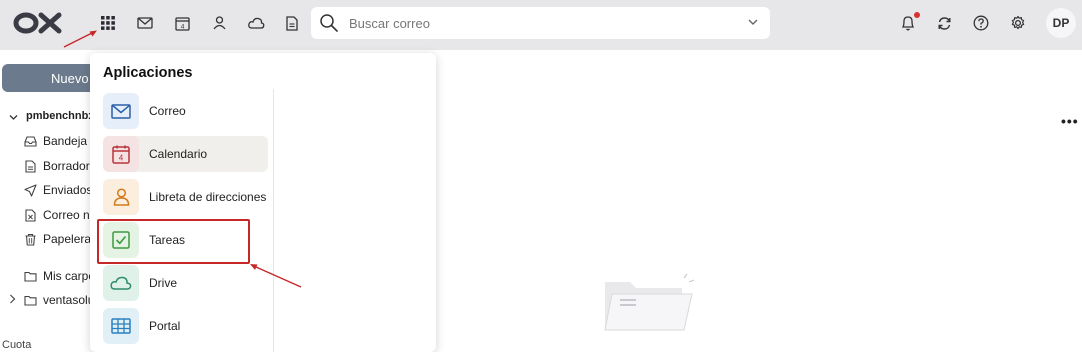  Describe the element at coordinates (50, 78) in the screenshot. I see `new-mail-button: Nuevo c` at that location.